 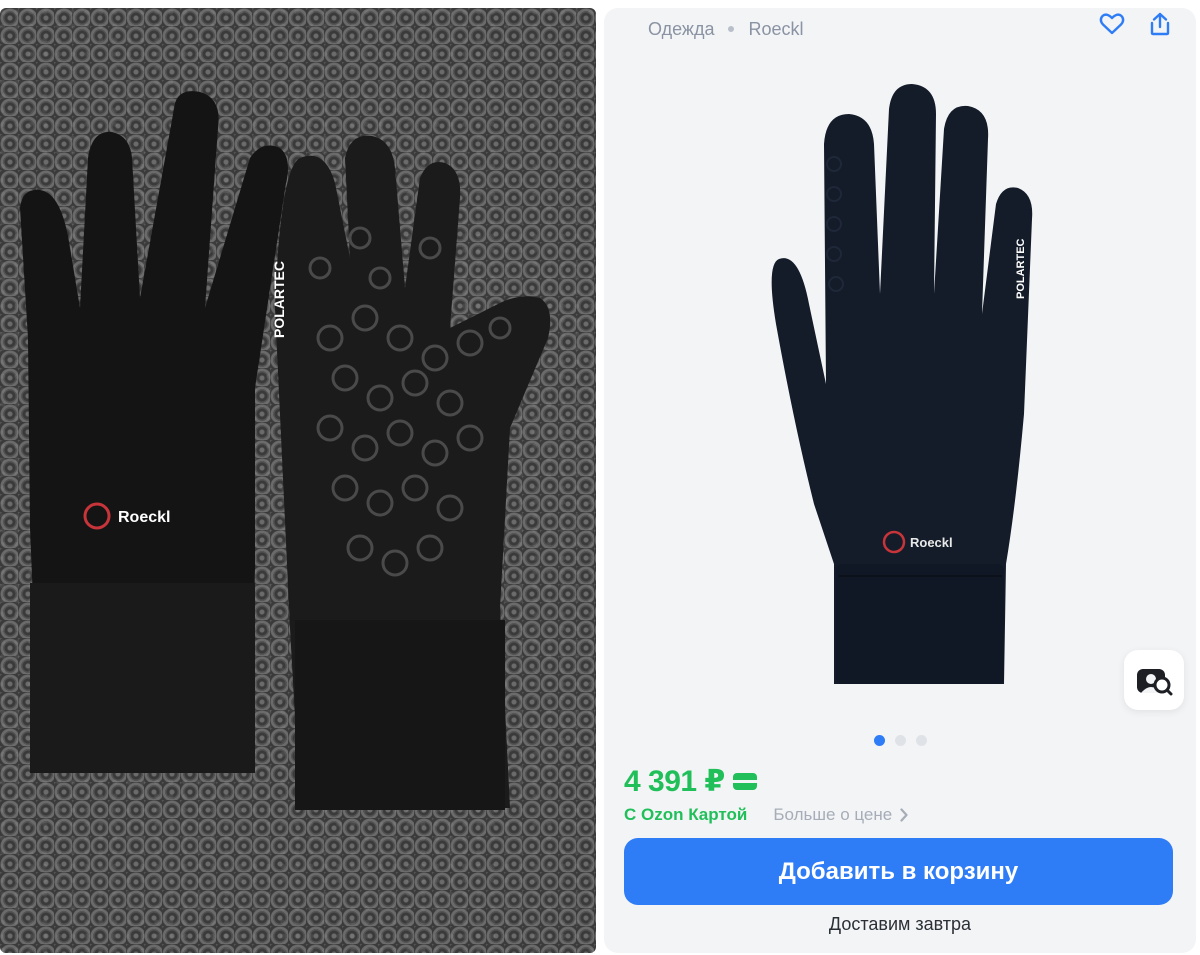 I want to click on heart-icon, so click(x=1112, y=24).